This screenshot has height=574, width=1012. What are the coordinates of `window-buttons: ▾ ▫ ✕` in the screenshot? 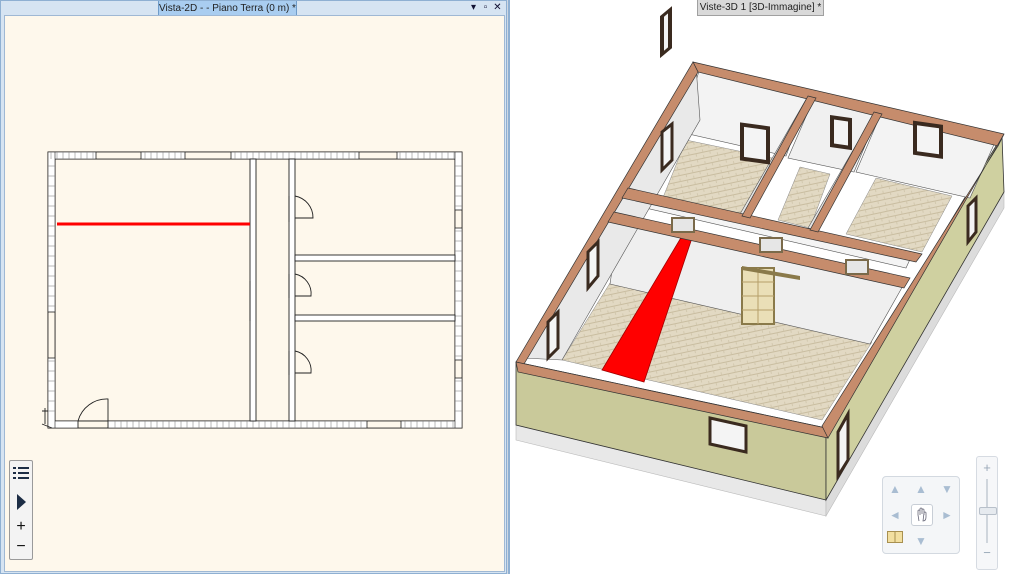 It's located at (485, 7).